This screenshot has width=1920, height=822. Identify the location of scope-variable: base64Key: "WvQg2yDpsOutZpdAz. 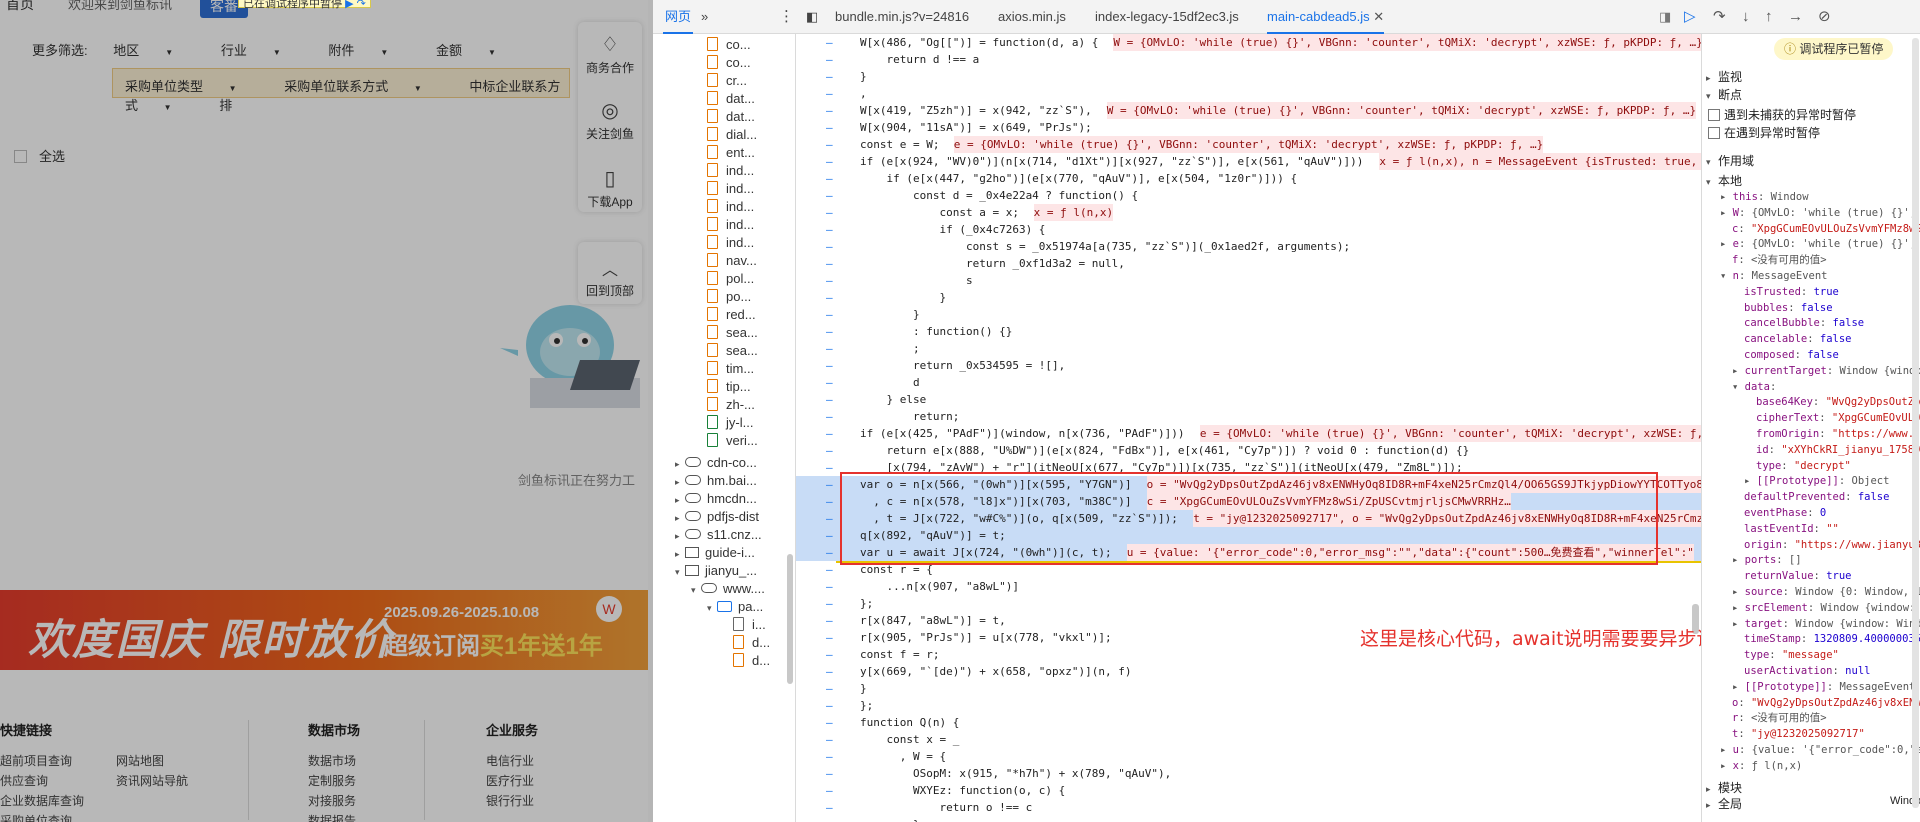
(1838, 402).